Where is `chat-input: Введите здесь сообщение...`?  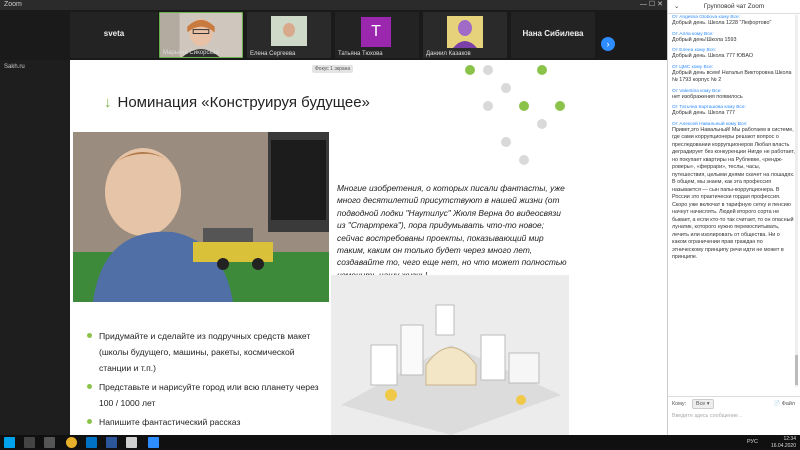
chat-input: Введите здесь сообщение... is located at coordinates (734, 416).